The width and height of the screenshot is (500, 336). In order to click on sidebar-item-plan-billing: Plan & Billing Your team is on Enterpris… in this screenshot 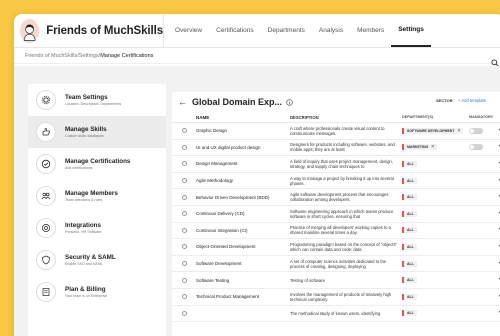, I will do `click(97, 292)`.